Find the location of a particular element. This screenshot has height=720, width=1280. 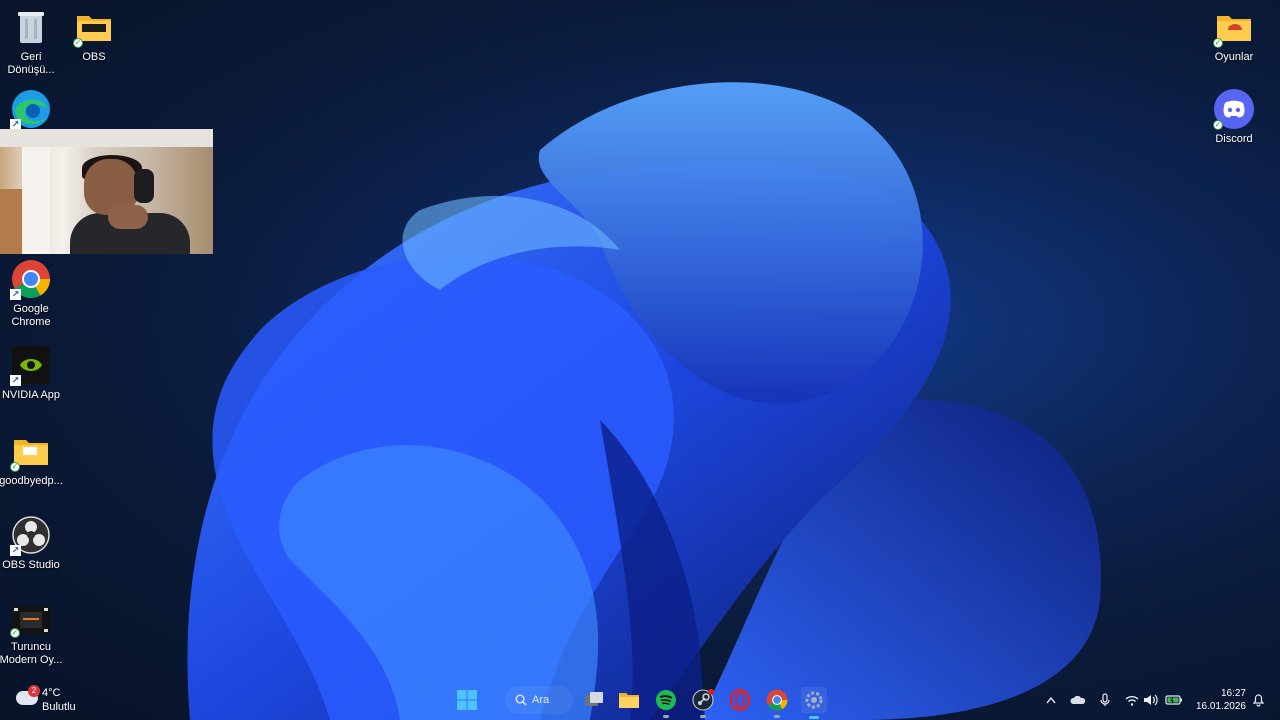

gear-icon is located at coordinates (814, 700).